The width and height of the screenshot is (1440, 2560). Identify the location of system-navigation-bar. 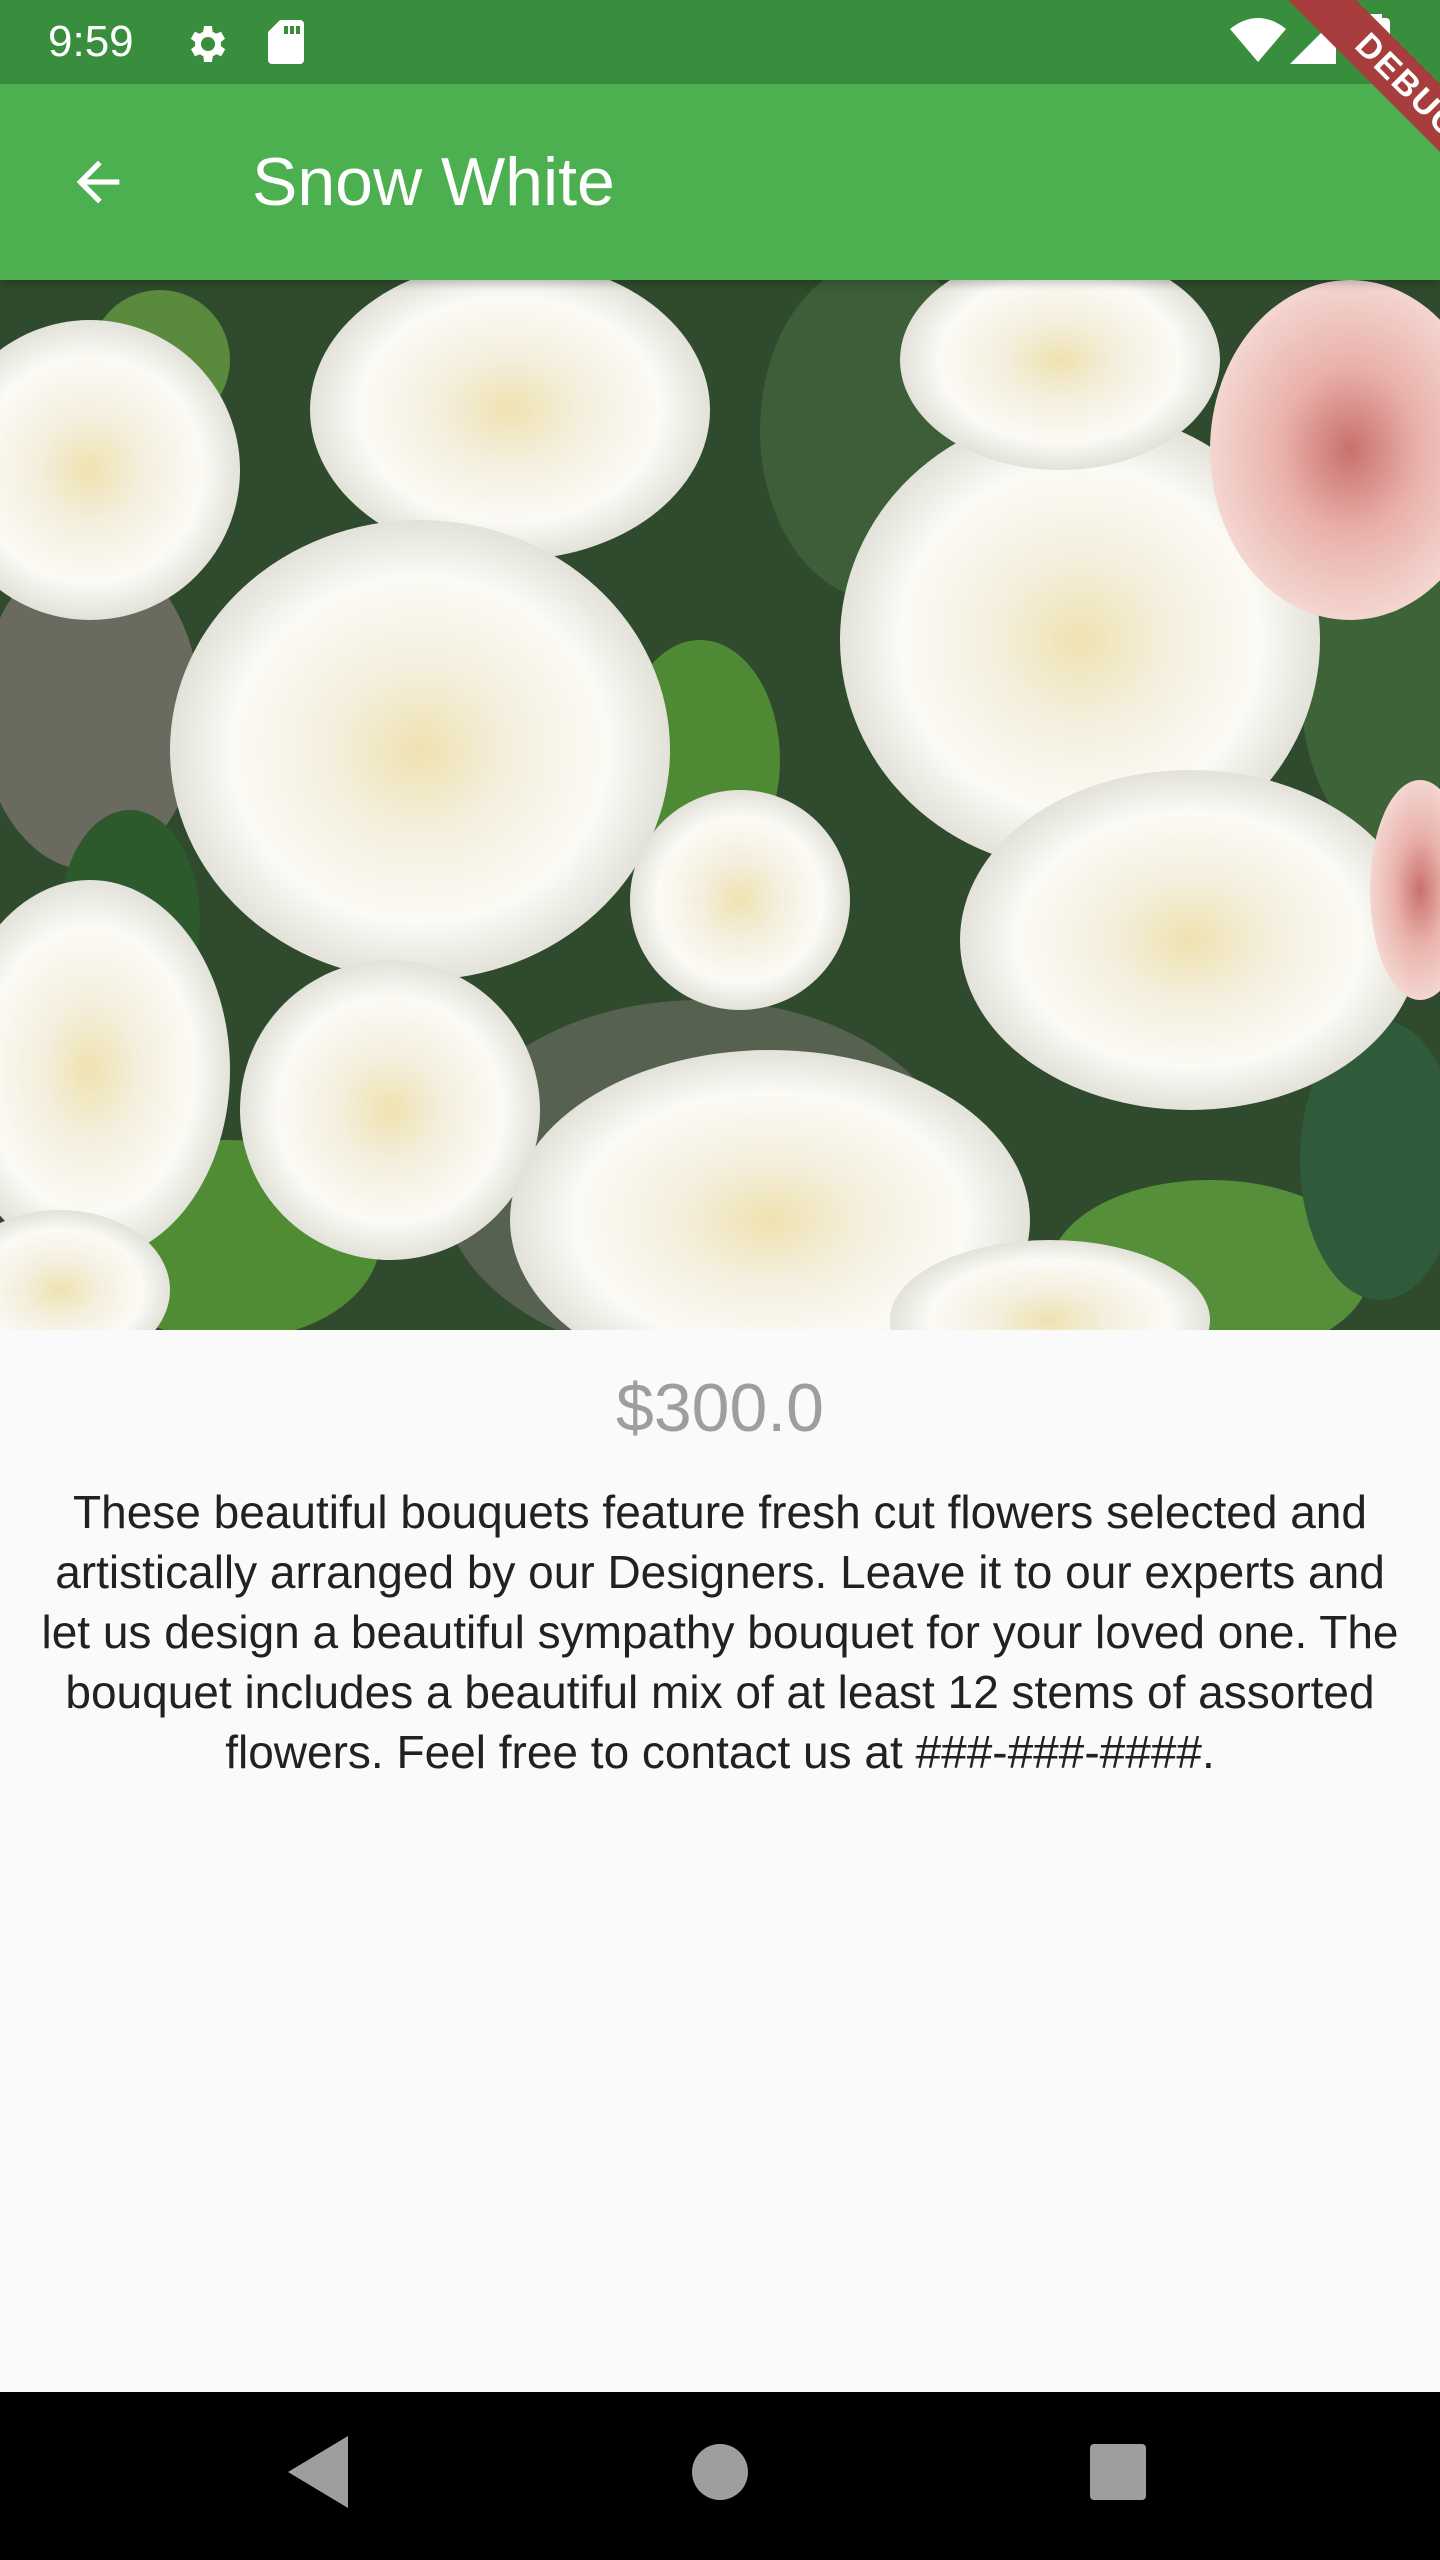
(720, 2476).